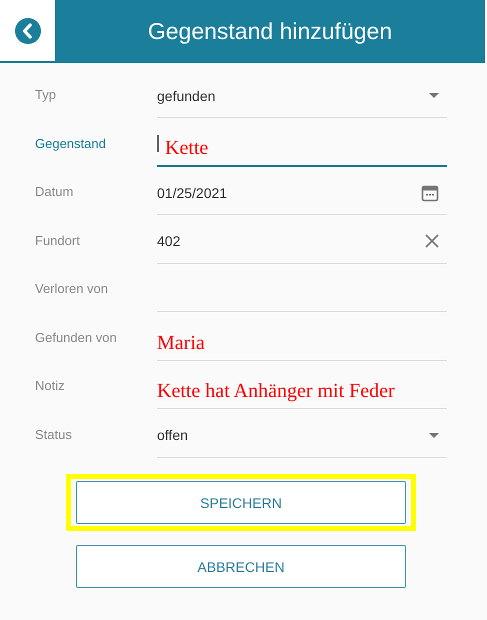 The width and height of the screenshot is (487, 620). Describe the element at coordinates (192, 192) in the screenshot. I see `field-value: 01/25/2021` at that location.